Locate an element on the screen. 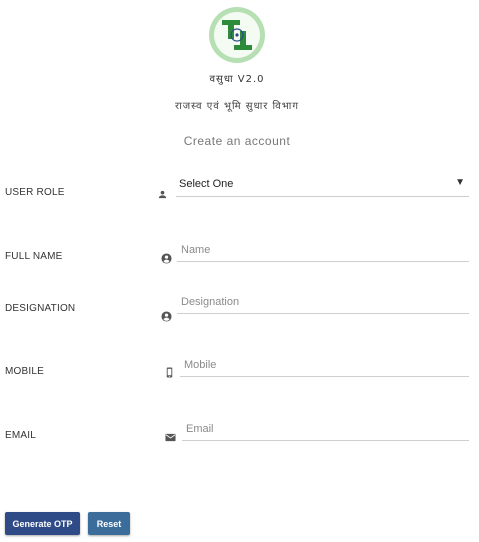 The width and height of the screenshot is (479, 542). mail-icon is located at coordinates (170, 437).